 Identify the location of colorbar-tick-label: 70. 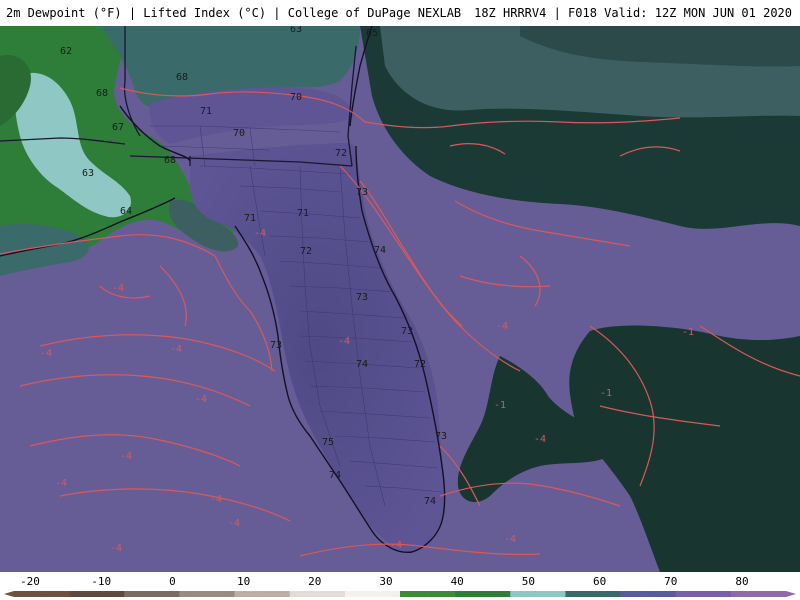
(670, 581).